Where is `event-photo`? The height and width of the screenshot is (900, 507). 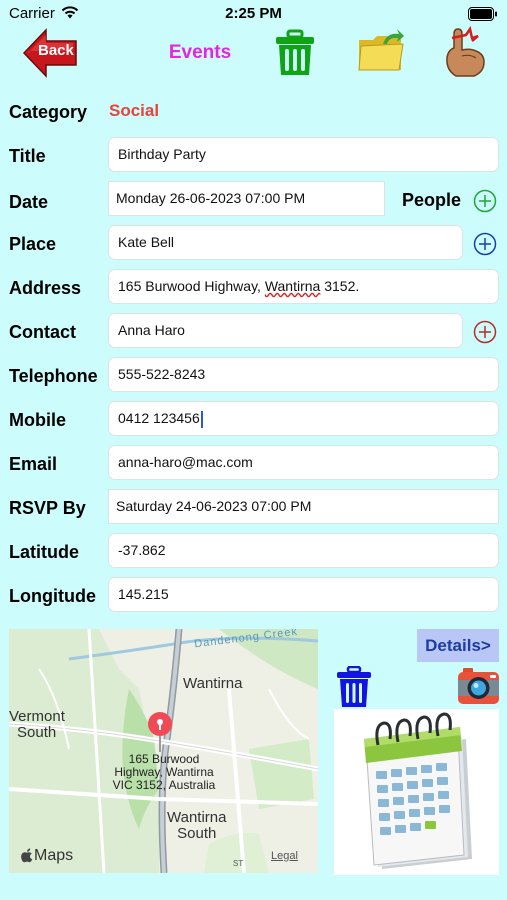
event-photo is located at coordinates (416, 792).